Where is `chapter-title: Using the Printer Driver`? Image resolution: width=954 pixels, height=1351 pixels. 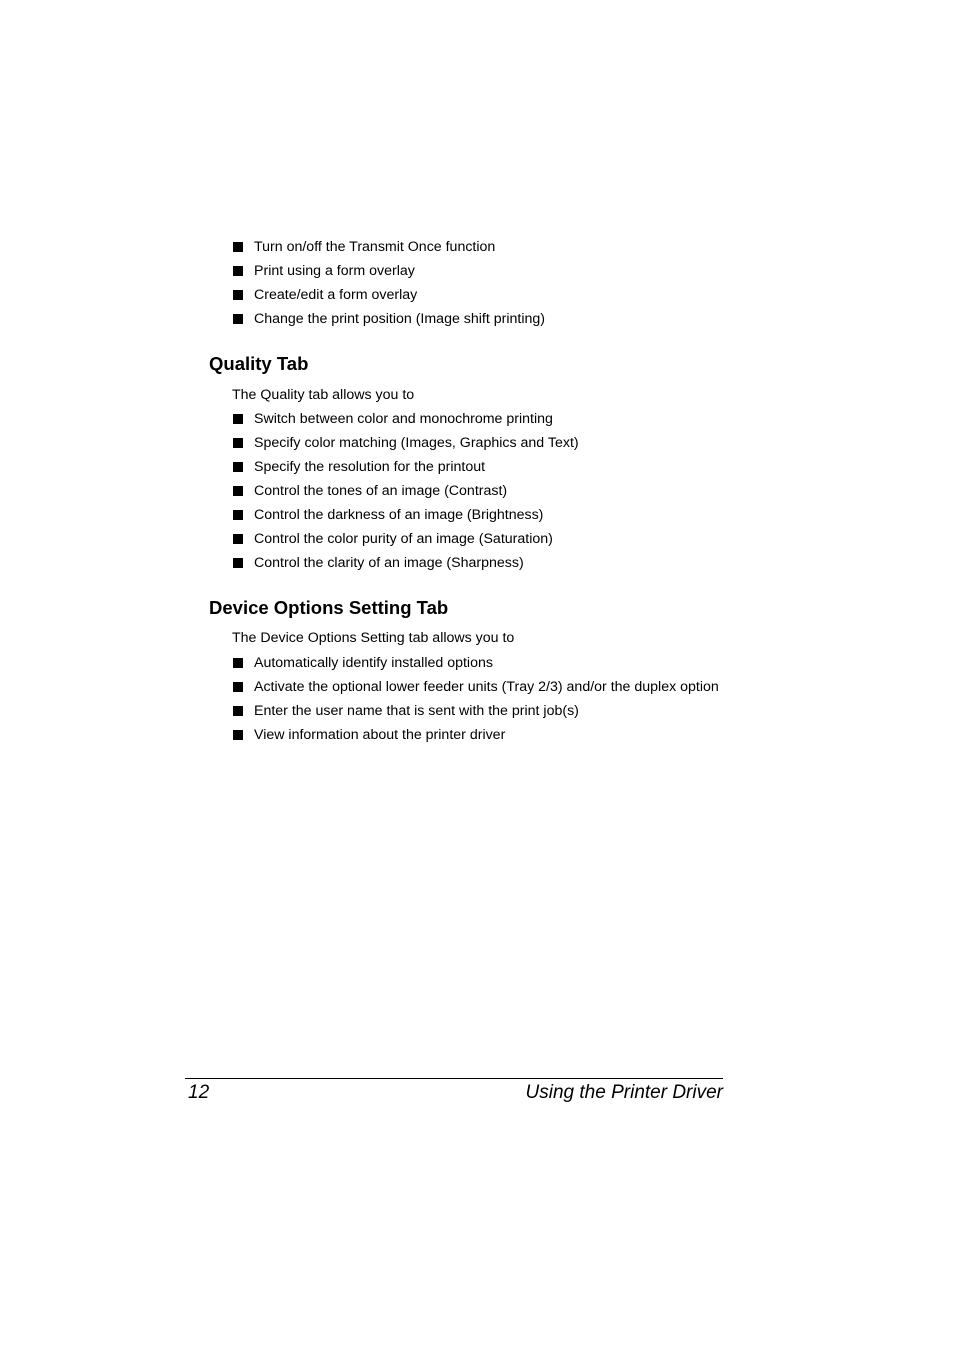
chapter-title: Using the Printer Driver is located at coordinates (624, 1092).